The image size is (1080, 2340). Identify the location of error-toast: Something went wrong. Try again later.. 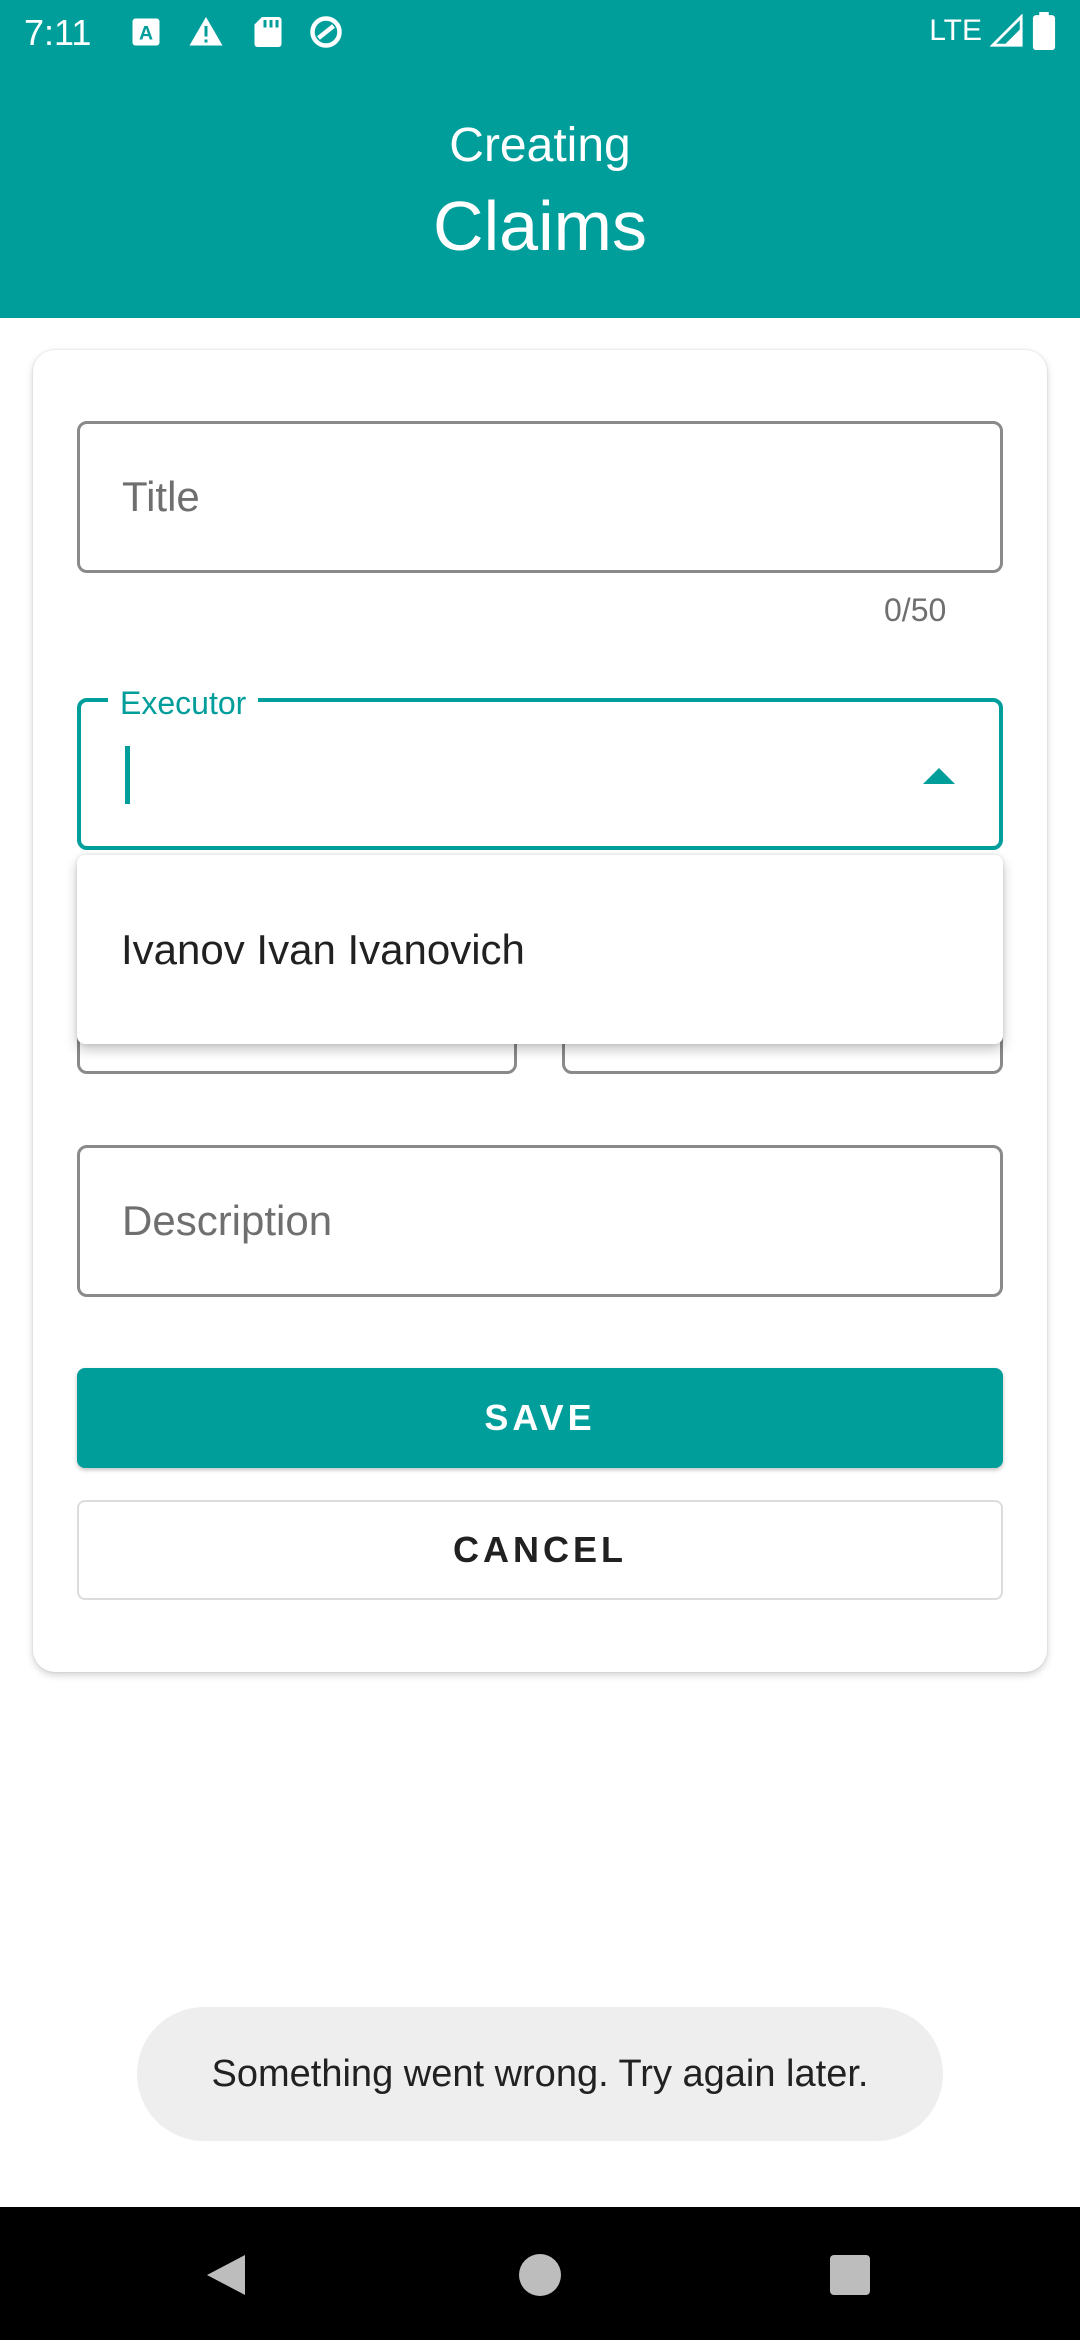
(540, 2074).